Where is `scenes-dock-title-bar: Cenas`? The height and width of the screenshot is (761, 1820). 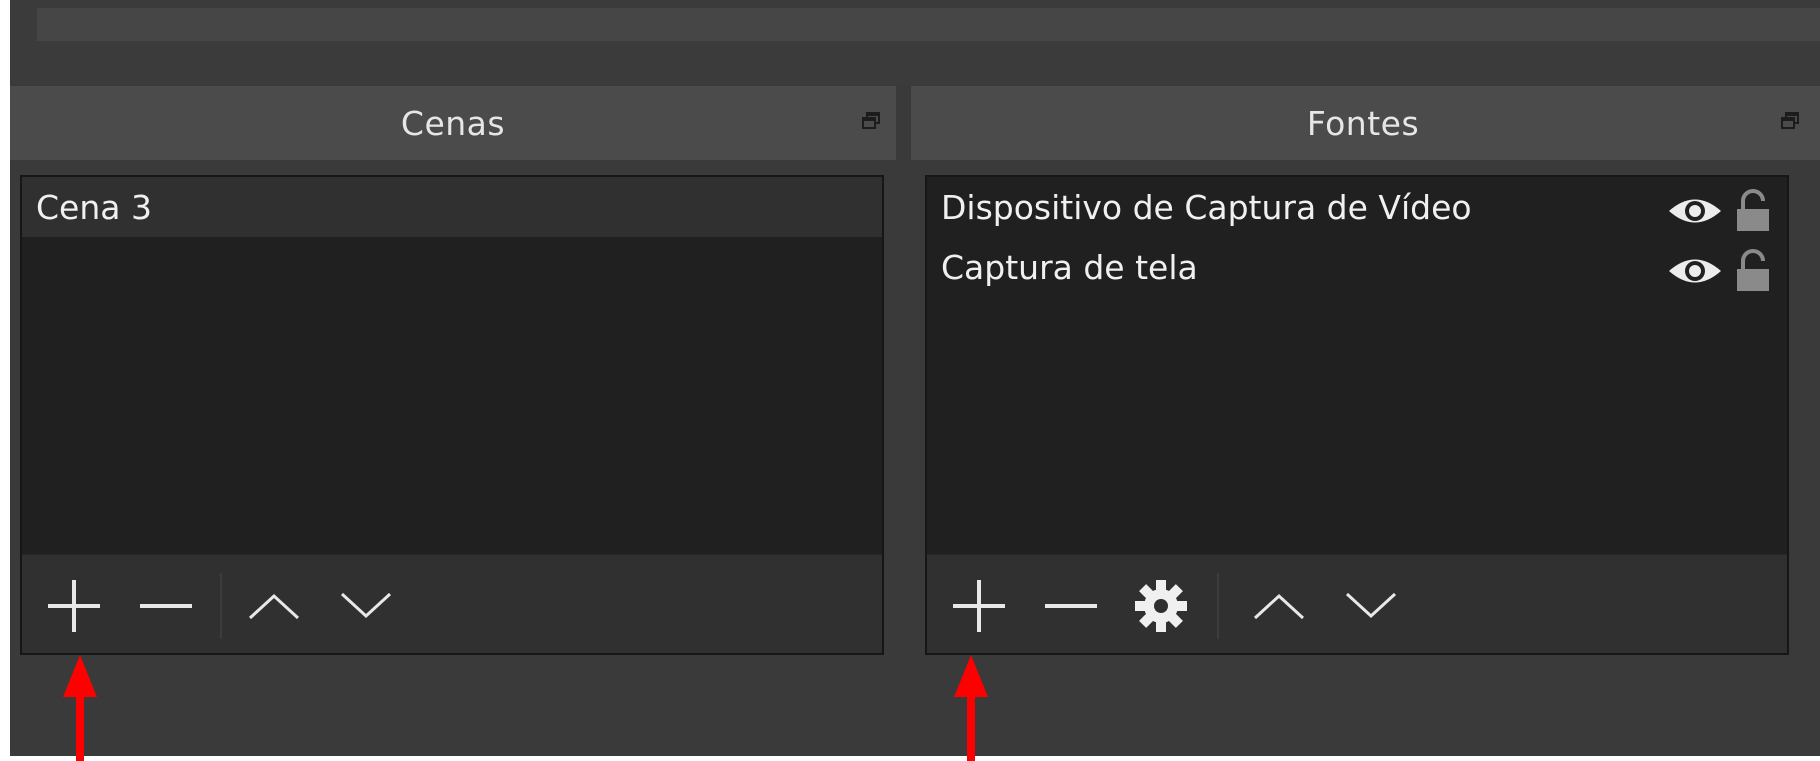
scenes-dock-title-bar: Cenas is located at coordinates (453, 123).